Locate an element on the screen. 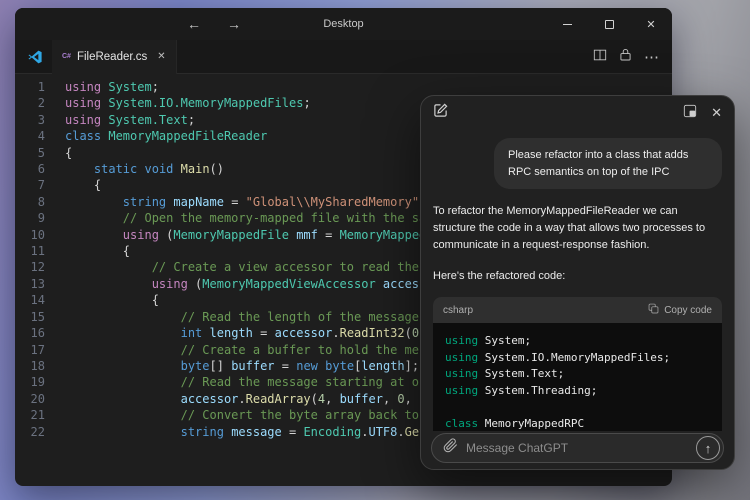  split-editor-icon is located at coordinates (600, 57).